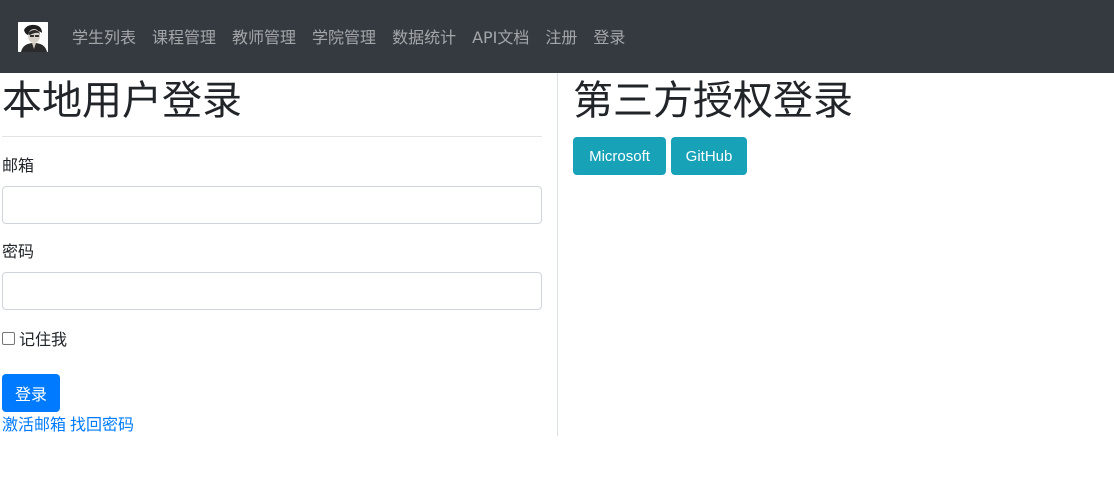 The width and height of the screenshot is (1114, 483). I want to click on remember-me-checkbox, so click(8, 338).